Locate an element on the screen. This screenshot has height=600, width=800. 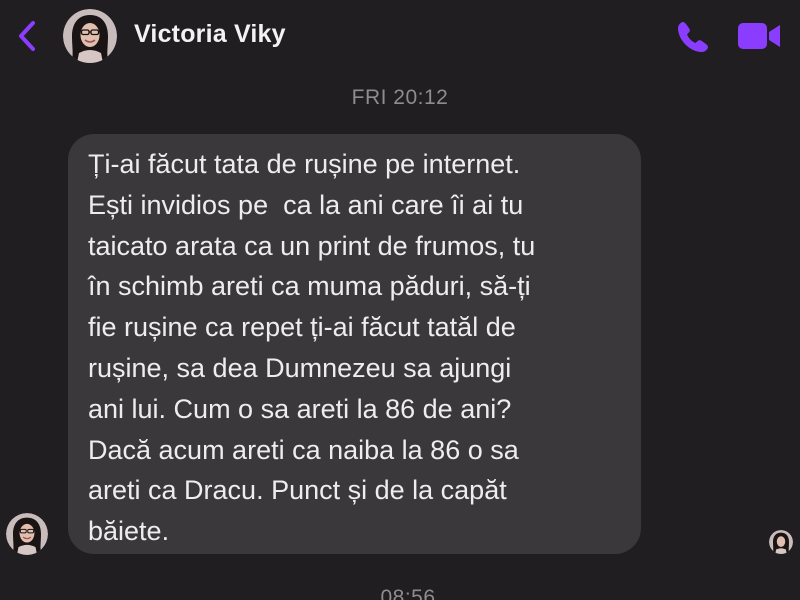
contact-avatar is located at coordinates (90, 36).